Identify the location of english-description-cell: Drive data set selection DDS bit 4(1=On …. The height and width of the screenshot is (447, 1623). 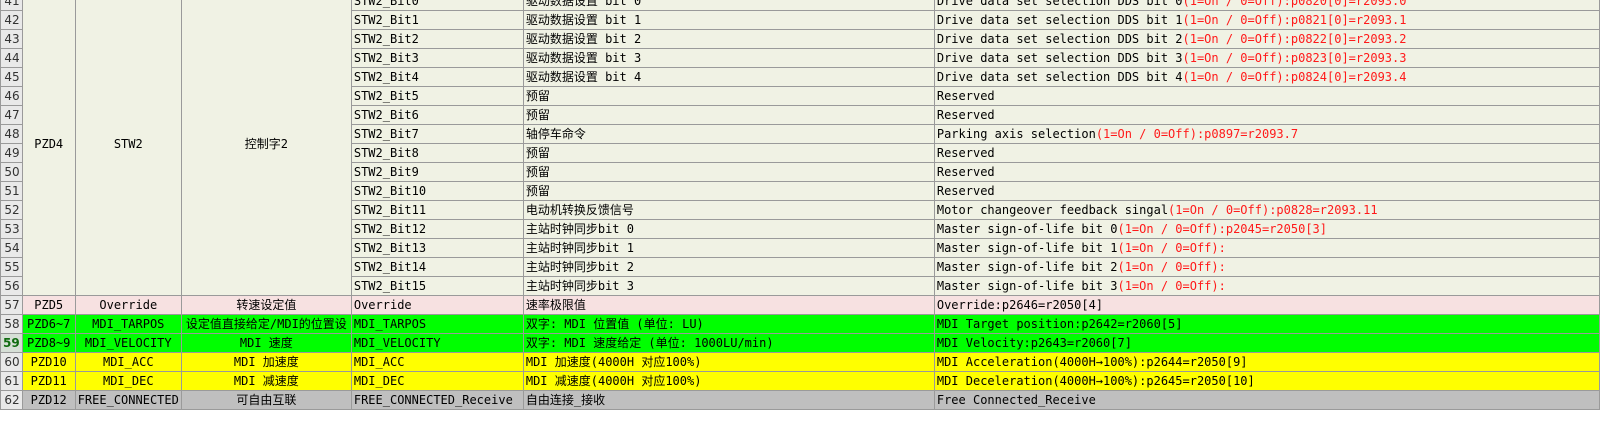
(1266, 77).